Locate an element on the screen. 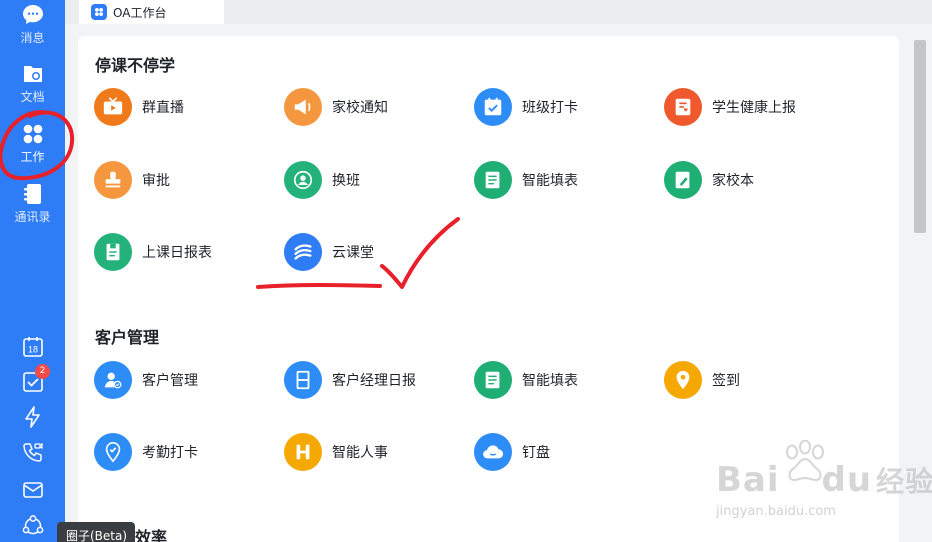 The height and width of the screenshot is (542, 932). app-name: 钉盘 is located at coordinates (536, 453).